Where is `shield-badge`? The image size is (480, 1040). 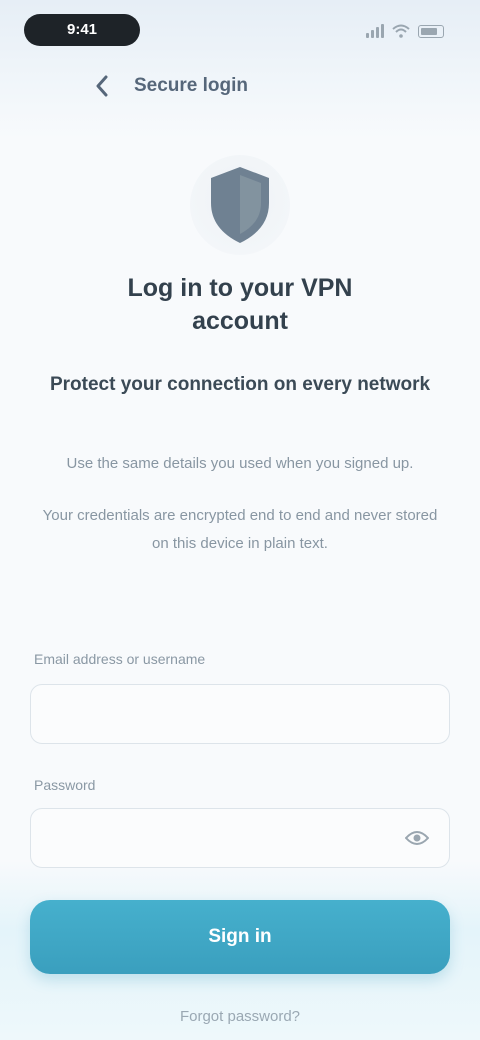
shield-badge is located at coordinates (240, 205).